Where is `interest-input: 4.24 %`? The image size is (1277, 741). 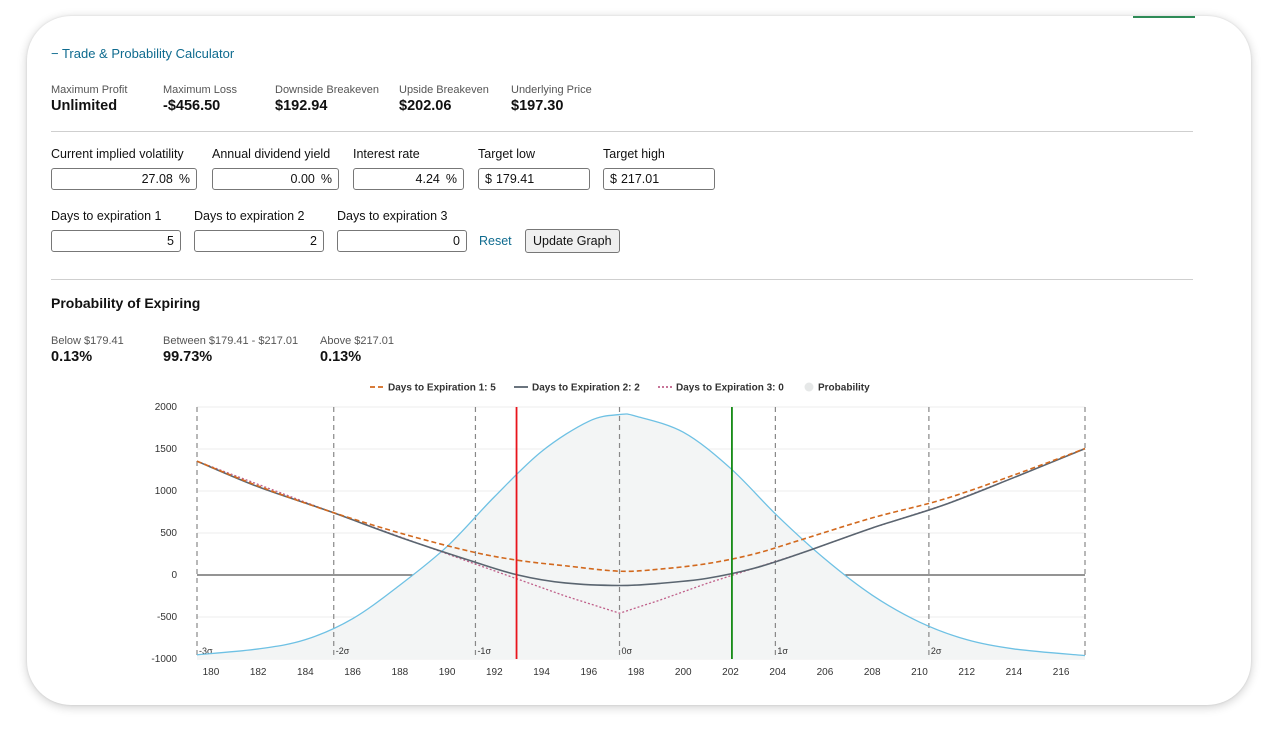
interest-input: 4.24 % is located at coordinates (408, 179).